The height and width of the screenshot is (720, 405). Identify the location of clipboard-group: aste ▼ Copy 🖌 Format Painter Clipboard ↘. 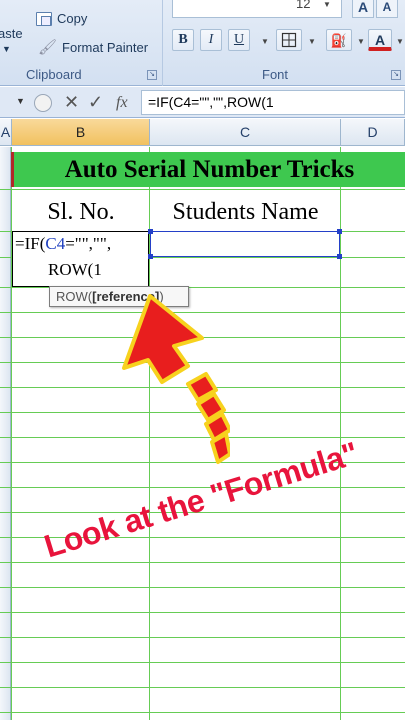
(81, 43).